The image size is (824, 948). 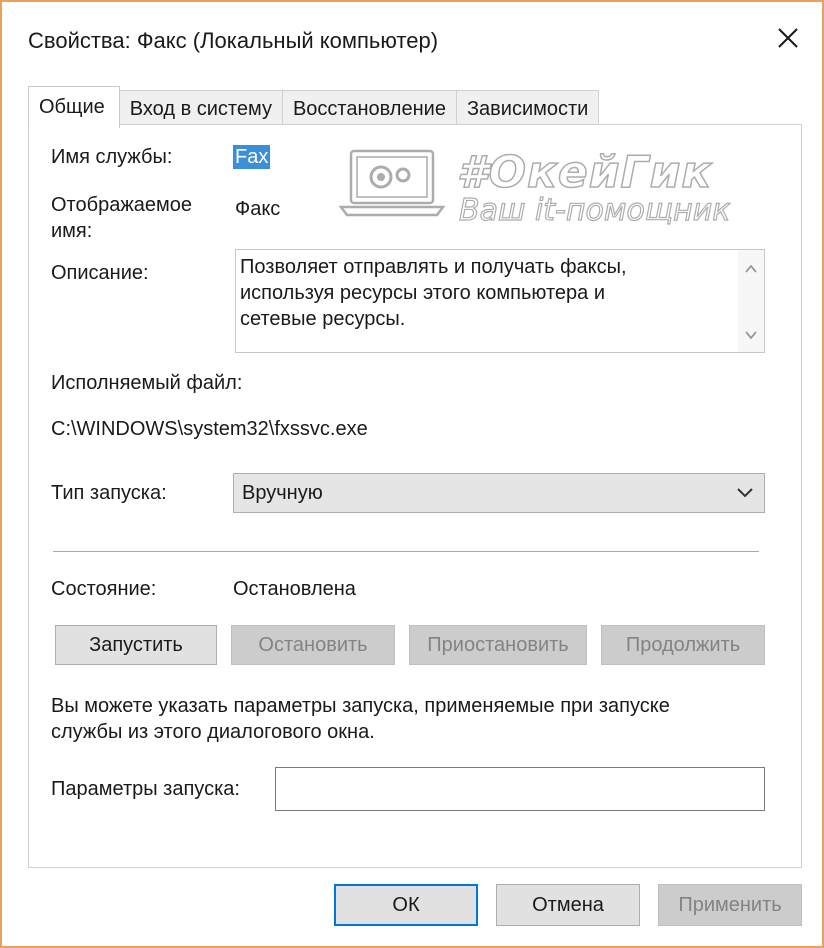 What do you see at coordinates (406, 905) in the screenshot?
I see `ok-button: ОК` at bounding box center [406, 905].